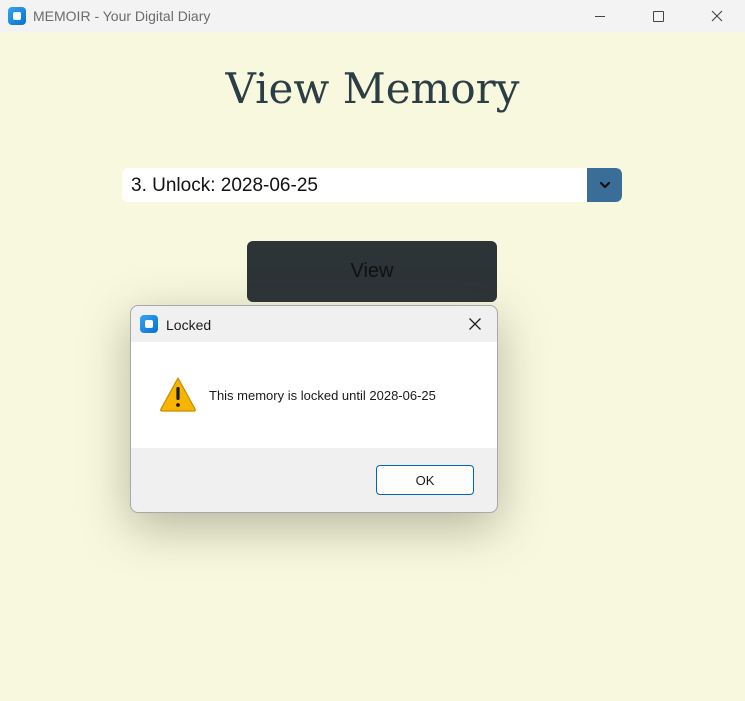  I want to click on maximize-button, so click(658, 16).